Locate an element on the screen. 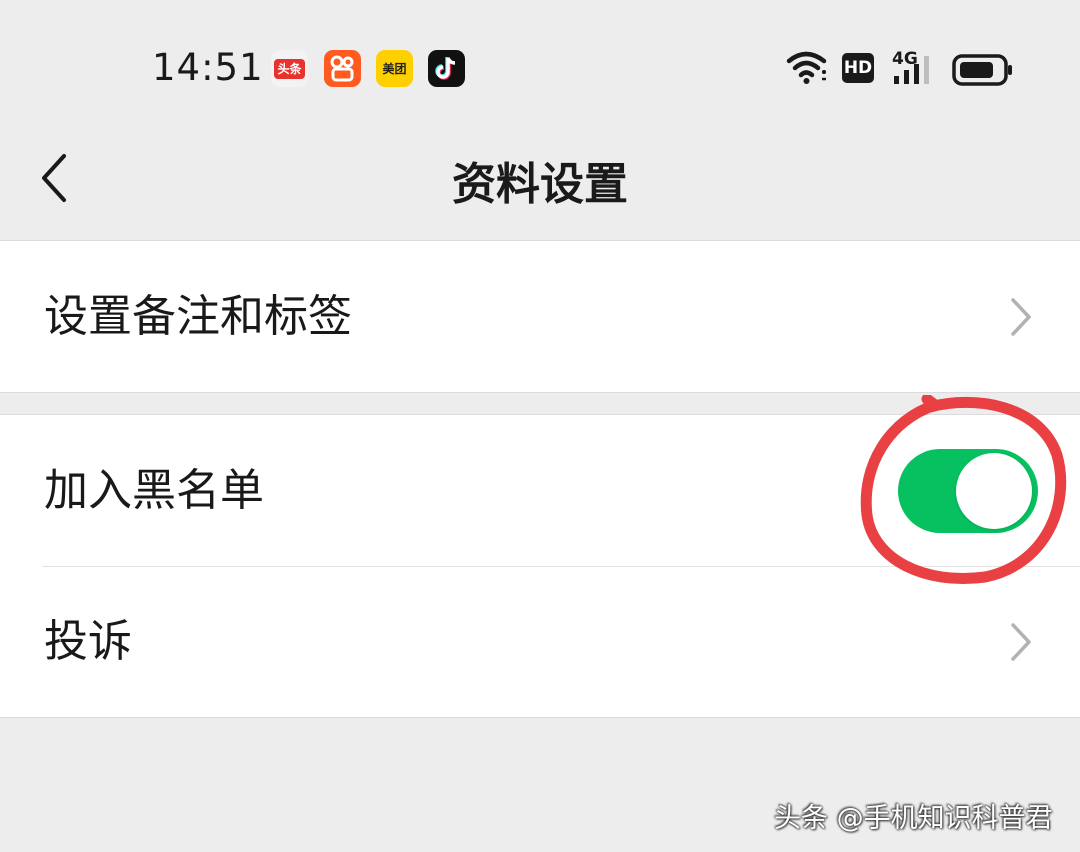 Image resolution: width=1080 pixels, height=852 pixels. blacklist-label: 加入黑名单 is located at coordinates (154, 490).